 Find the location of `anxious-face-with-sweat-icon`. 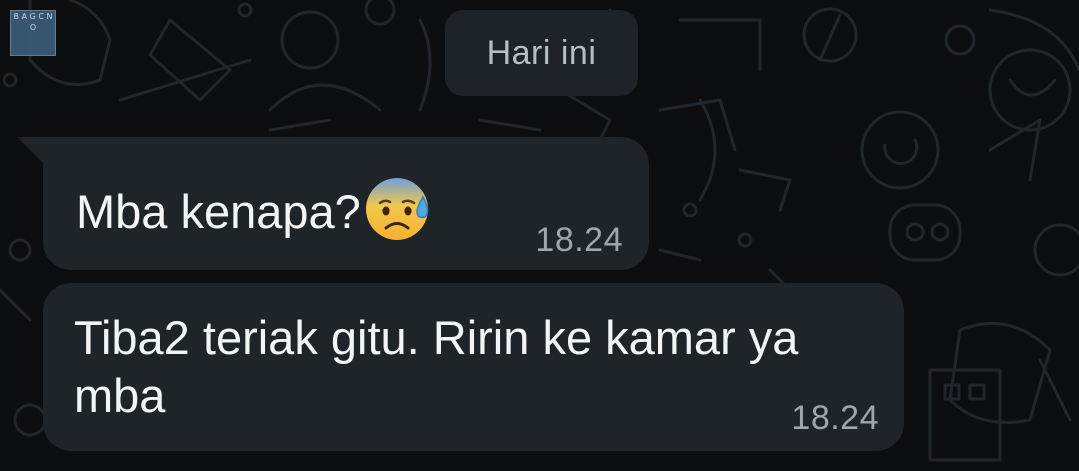

anxious-face-with-sweat-icon is located at coordinates (397, 208).